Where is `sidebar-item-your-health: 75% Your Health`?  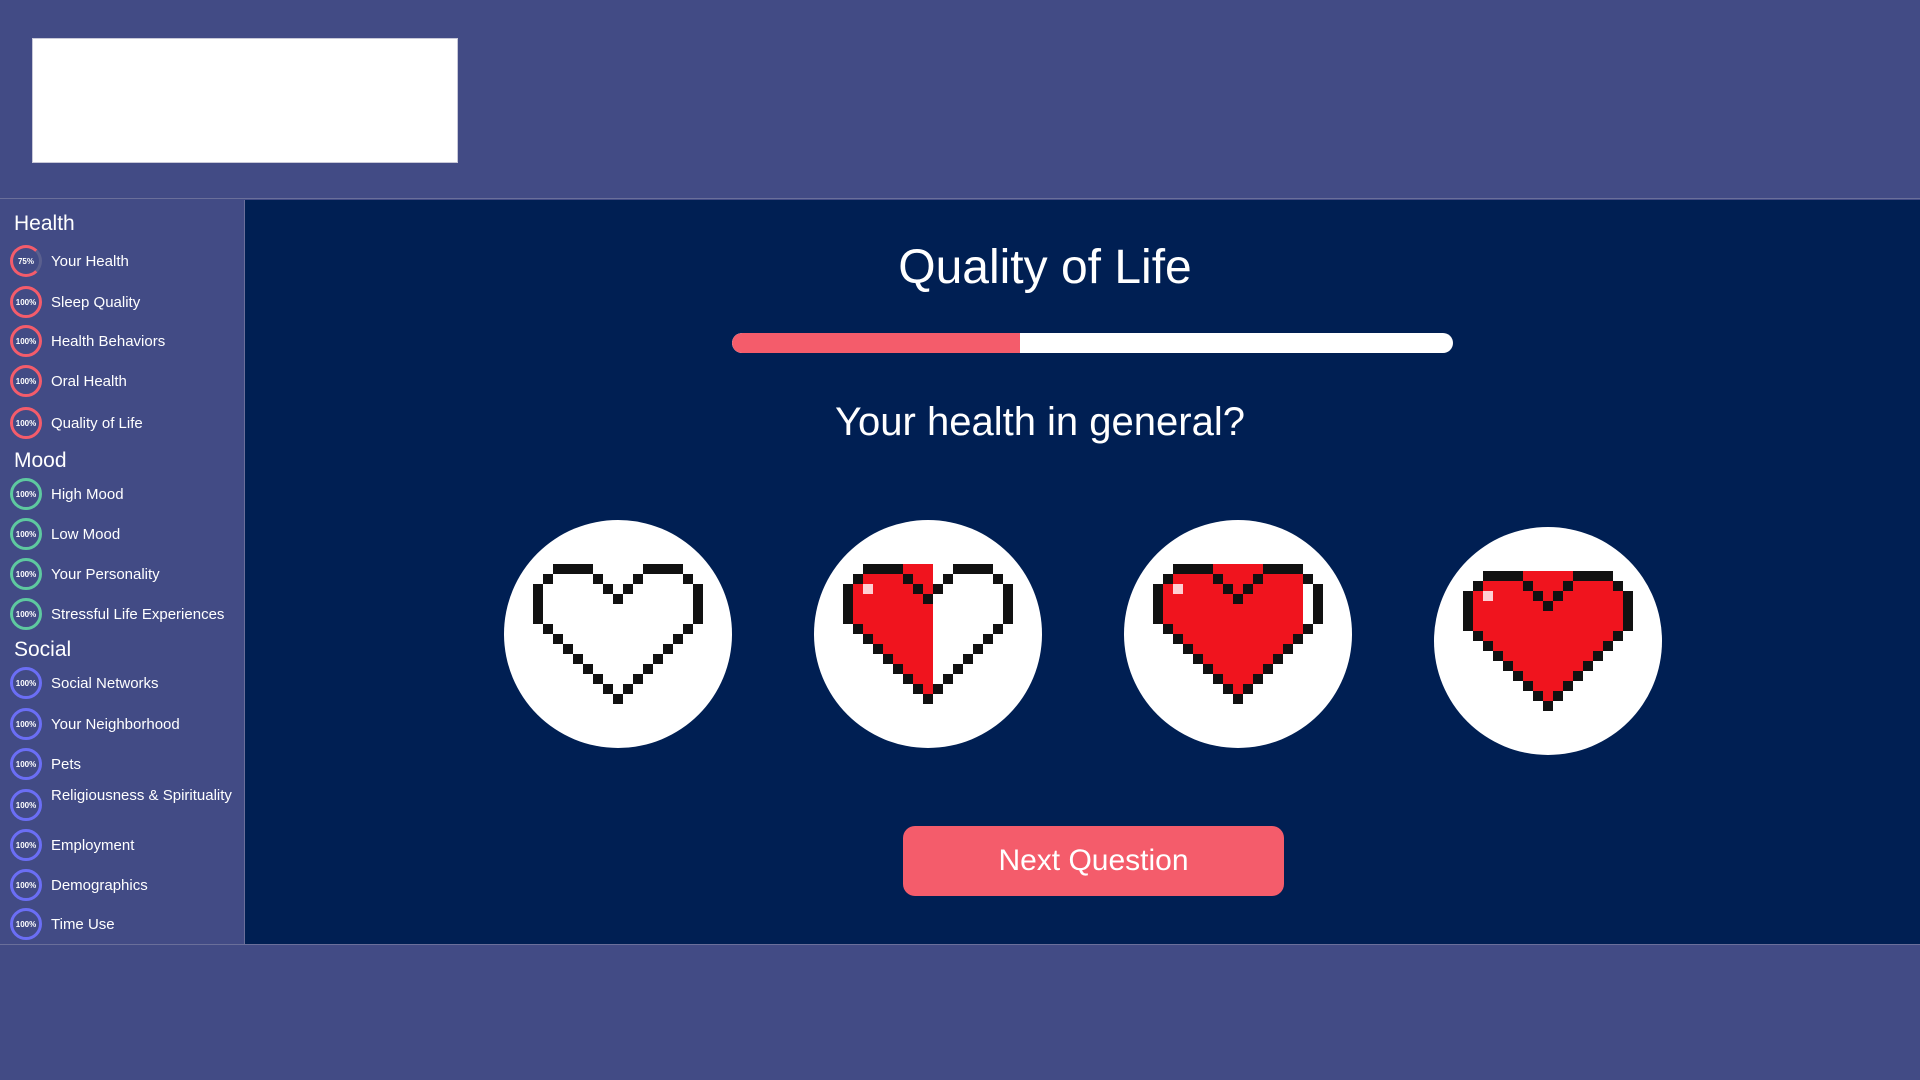 sidebar-item-your-health: 75% Your Health is located at coordinates (126, 261).